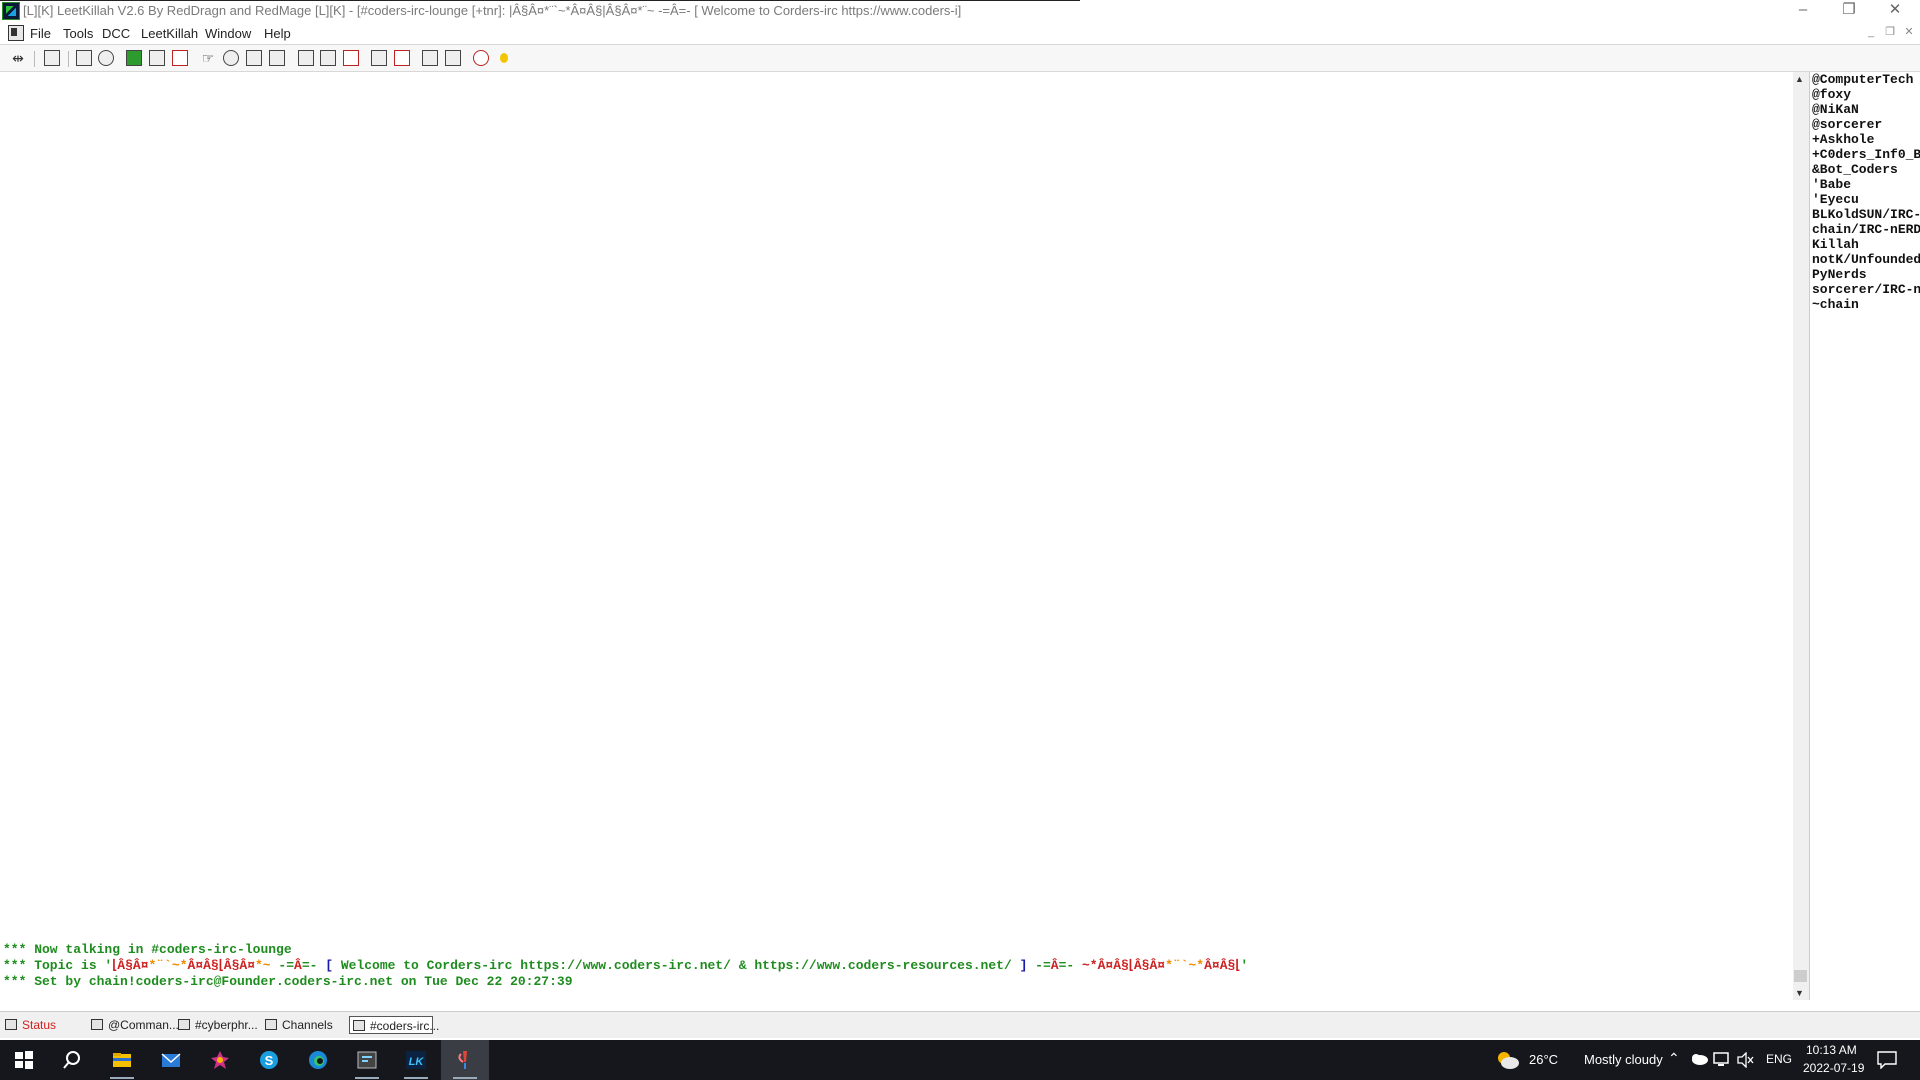  Describe the element at coordinates (122, 1060) in the screenshot. I see `file-explorer-icon` at that location.